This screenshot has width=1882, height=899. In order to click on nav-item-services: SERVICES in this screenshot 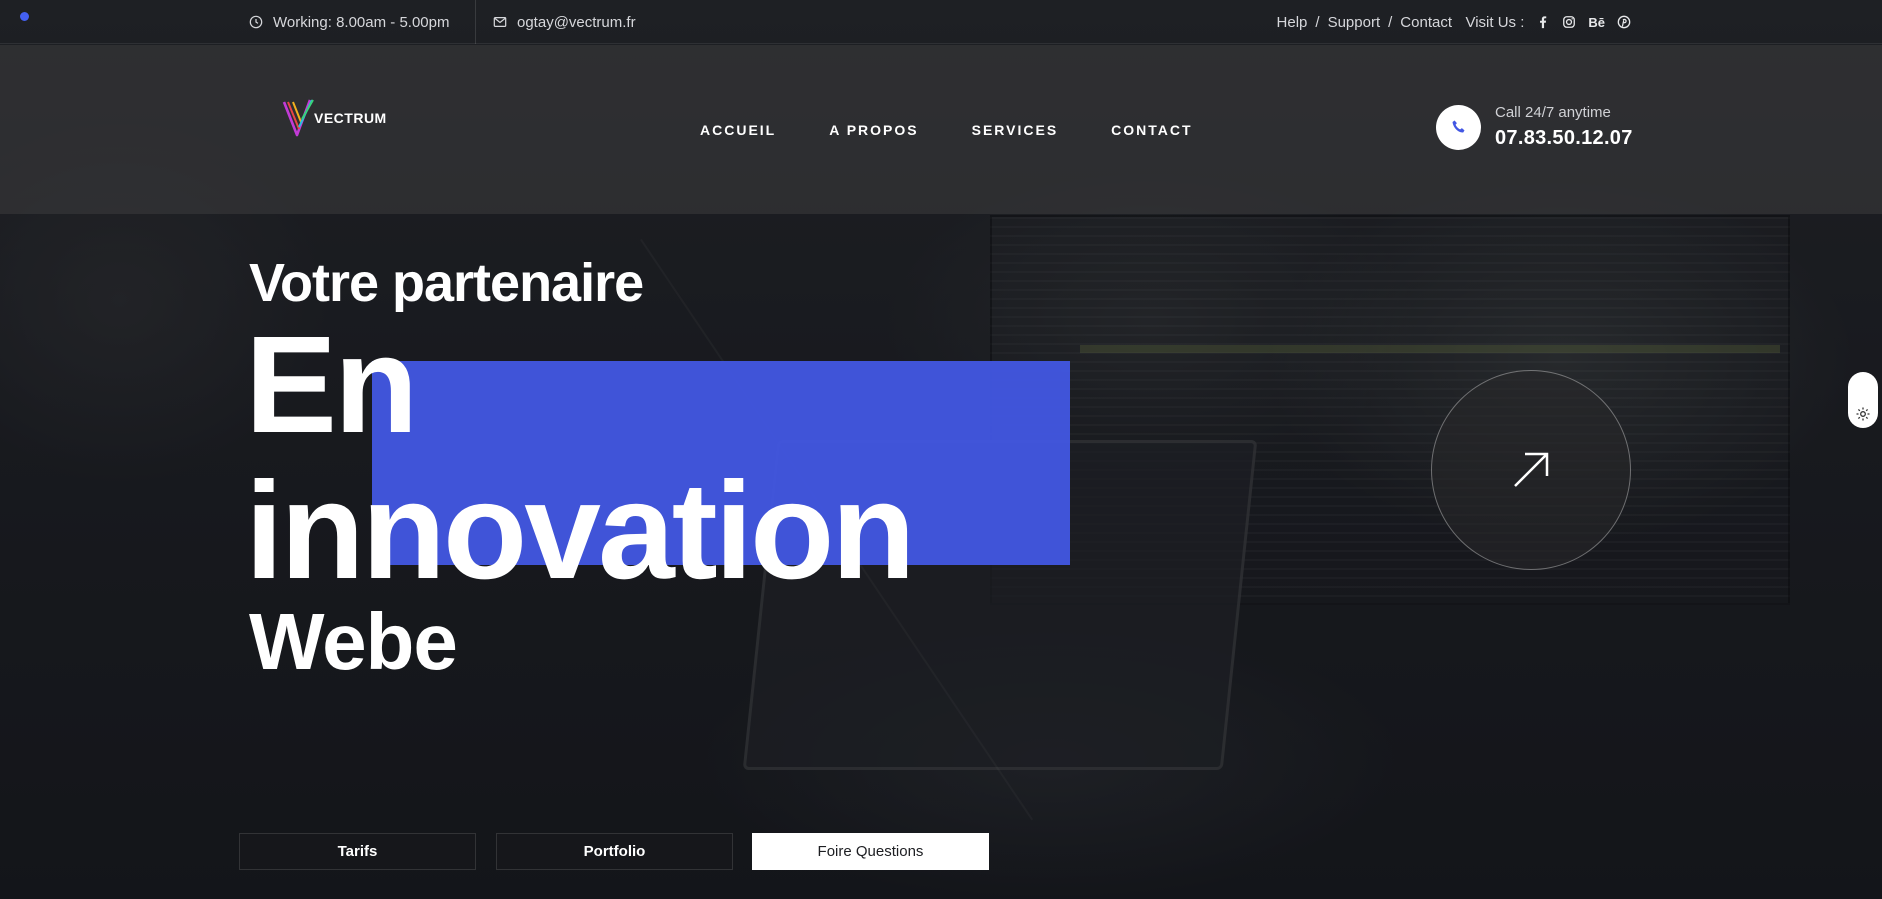, I will do `click(1015, 130)`.